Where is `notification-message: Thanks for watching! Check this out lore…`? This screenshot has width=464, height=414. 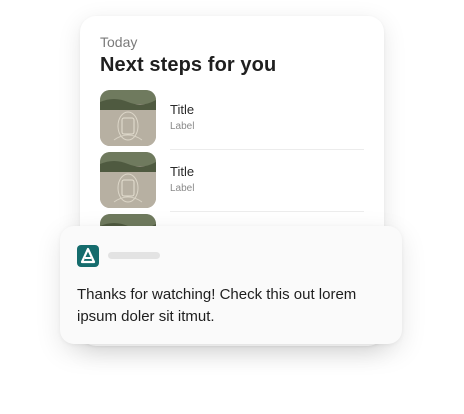 notification-message: Thanks for watching! Check this out lore… is located at coordinates (217, 305).